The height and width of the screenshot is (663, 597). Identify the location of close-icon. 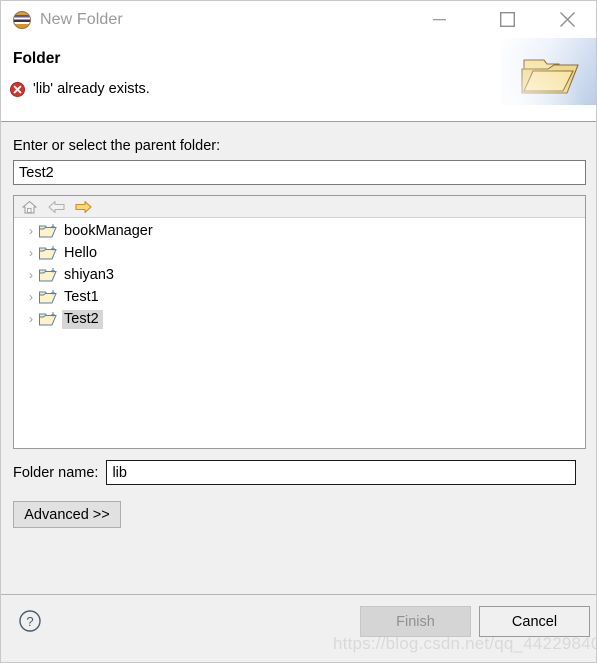
(567, 19).